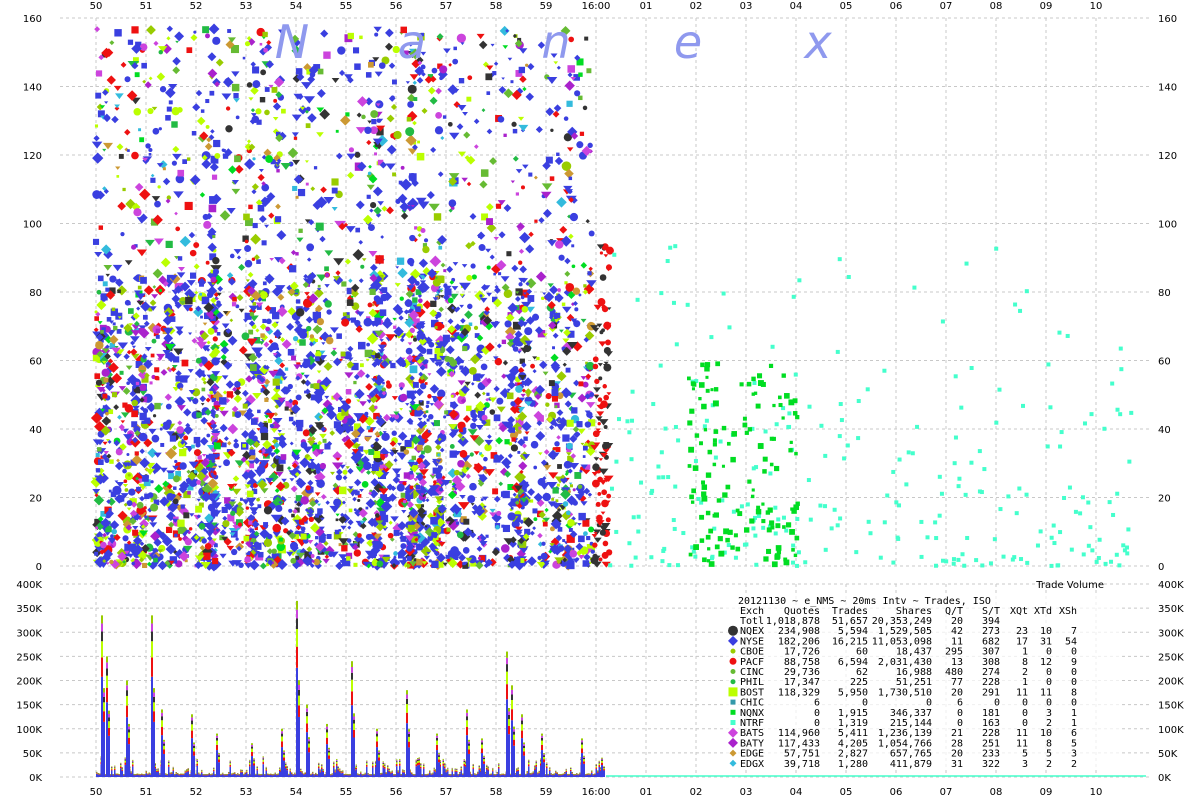 This screenshot has height=800, width=1200. I want to click on x-tick-label-top: 59, so click(546, 6).